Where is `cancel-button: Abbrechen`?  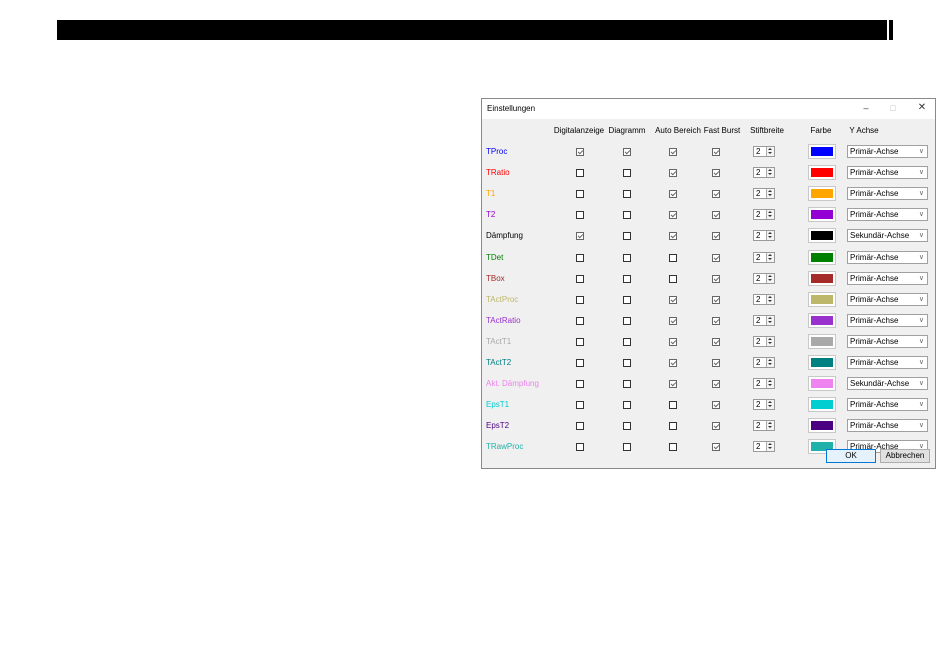 cancel-button: Abbrechen is located at coordinates (905, 456).